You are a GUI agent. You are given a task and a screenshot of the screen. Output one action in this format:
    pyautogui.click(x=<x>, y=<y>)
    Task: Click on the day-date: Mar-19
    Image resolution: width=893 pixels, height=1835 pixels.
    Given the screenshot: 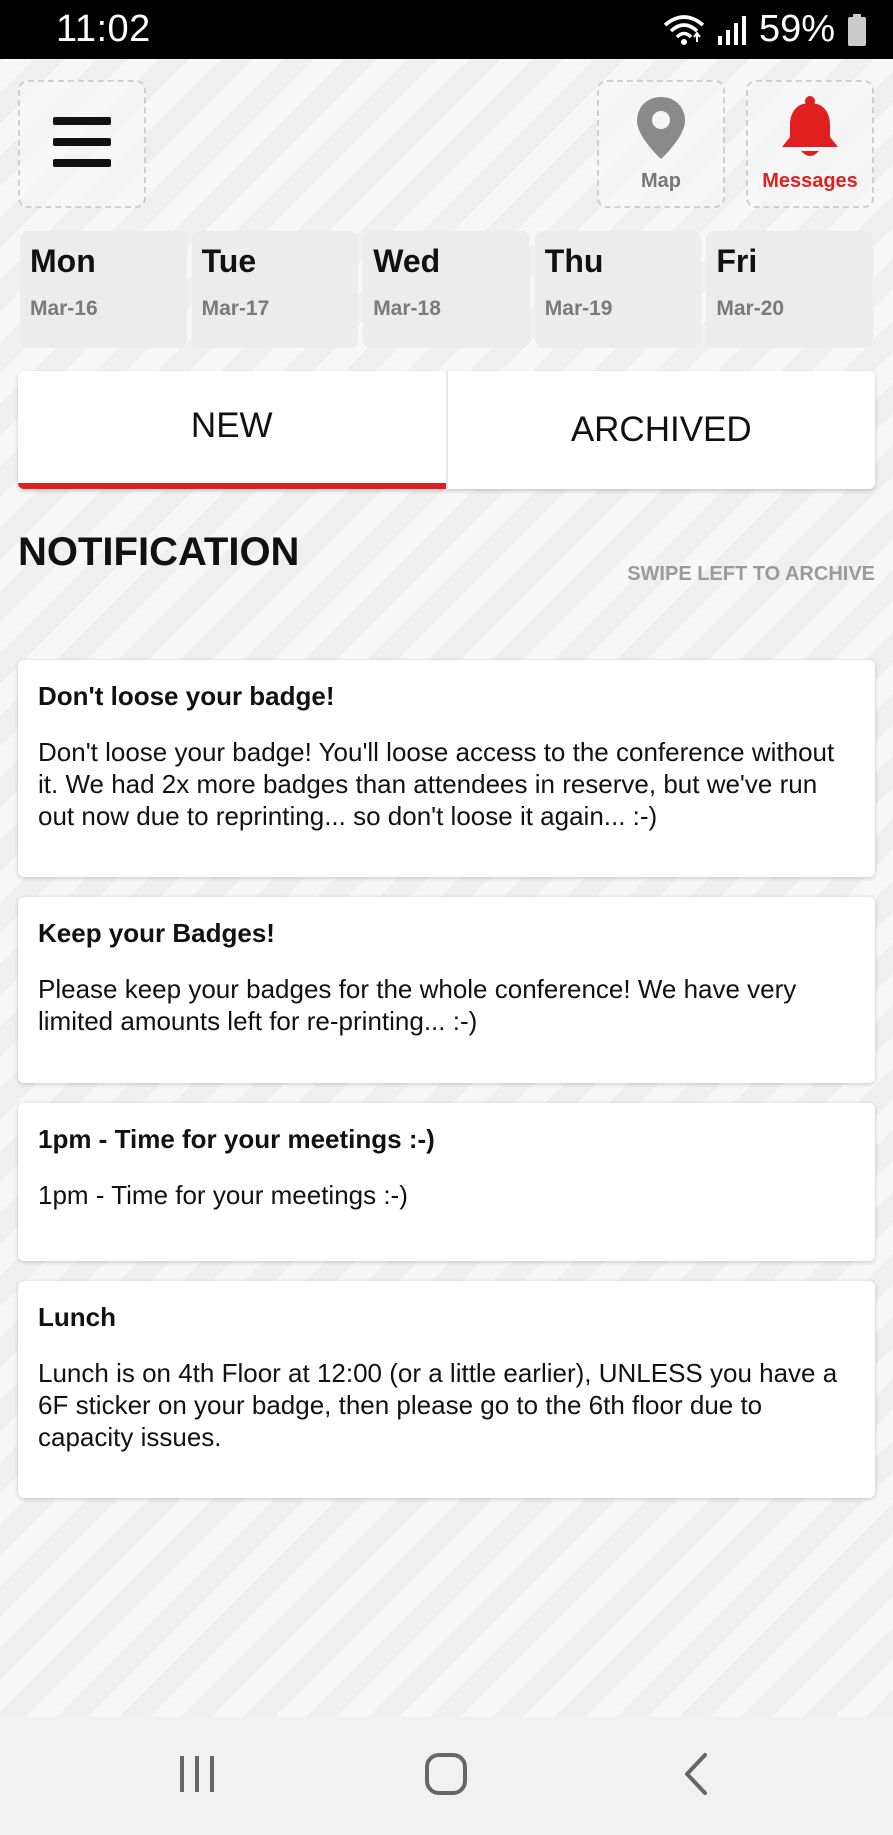 What is the action you would take?
    pyautogui.click(x=578, y=308)
    